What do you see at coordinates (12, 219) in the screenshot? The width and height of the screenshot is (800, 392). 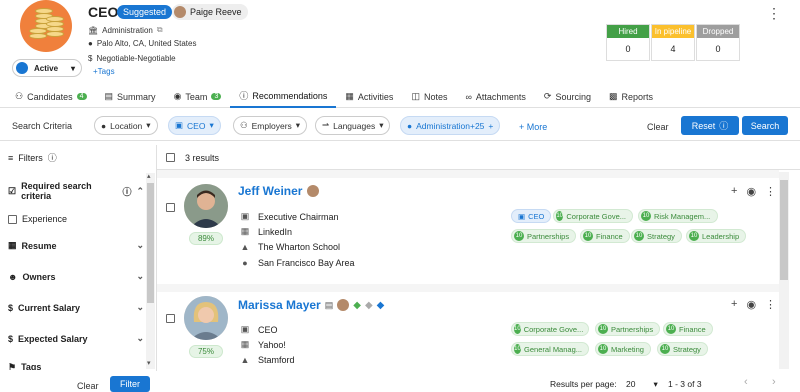 I see `experience-checkbox` at bounding box center [12, 219].